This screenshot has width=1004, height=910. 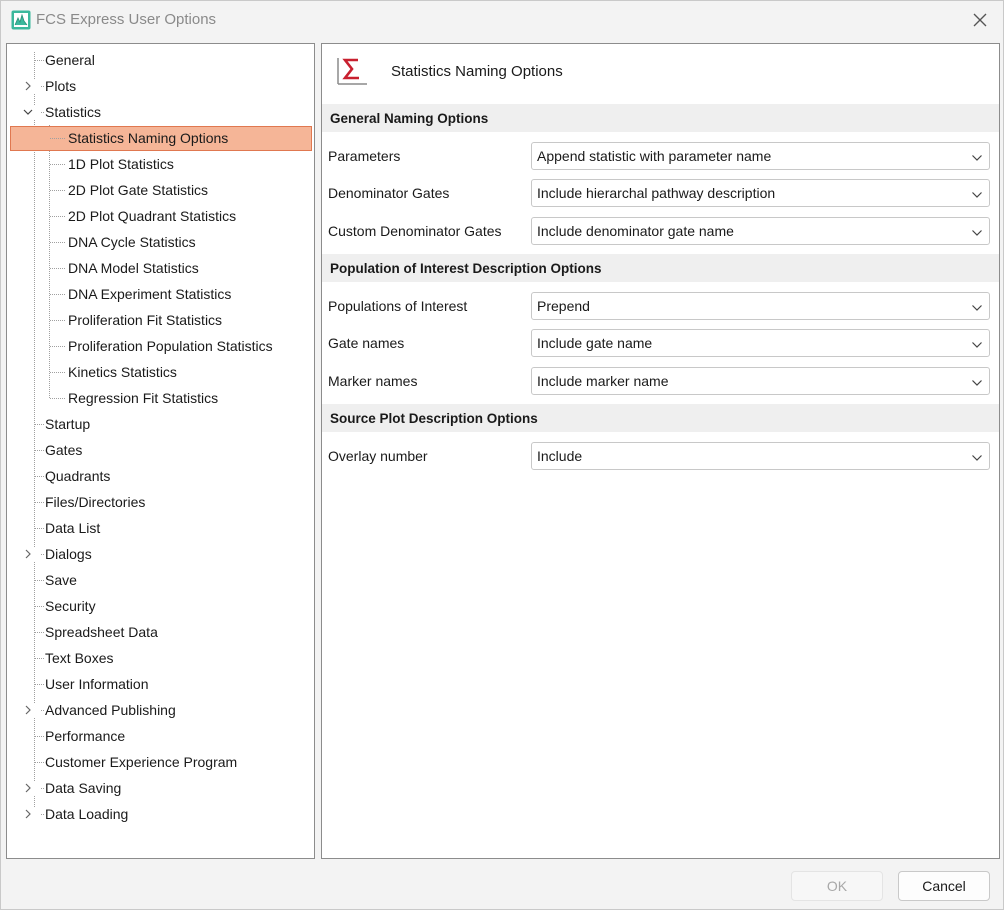 What do you see at coordinates (85, 736) in the screenshot?
I see `tree-item-label: Performance` at bounding box center [85, 736].